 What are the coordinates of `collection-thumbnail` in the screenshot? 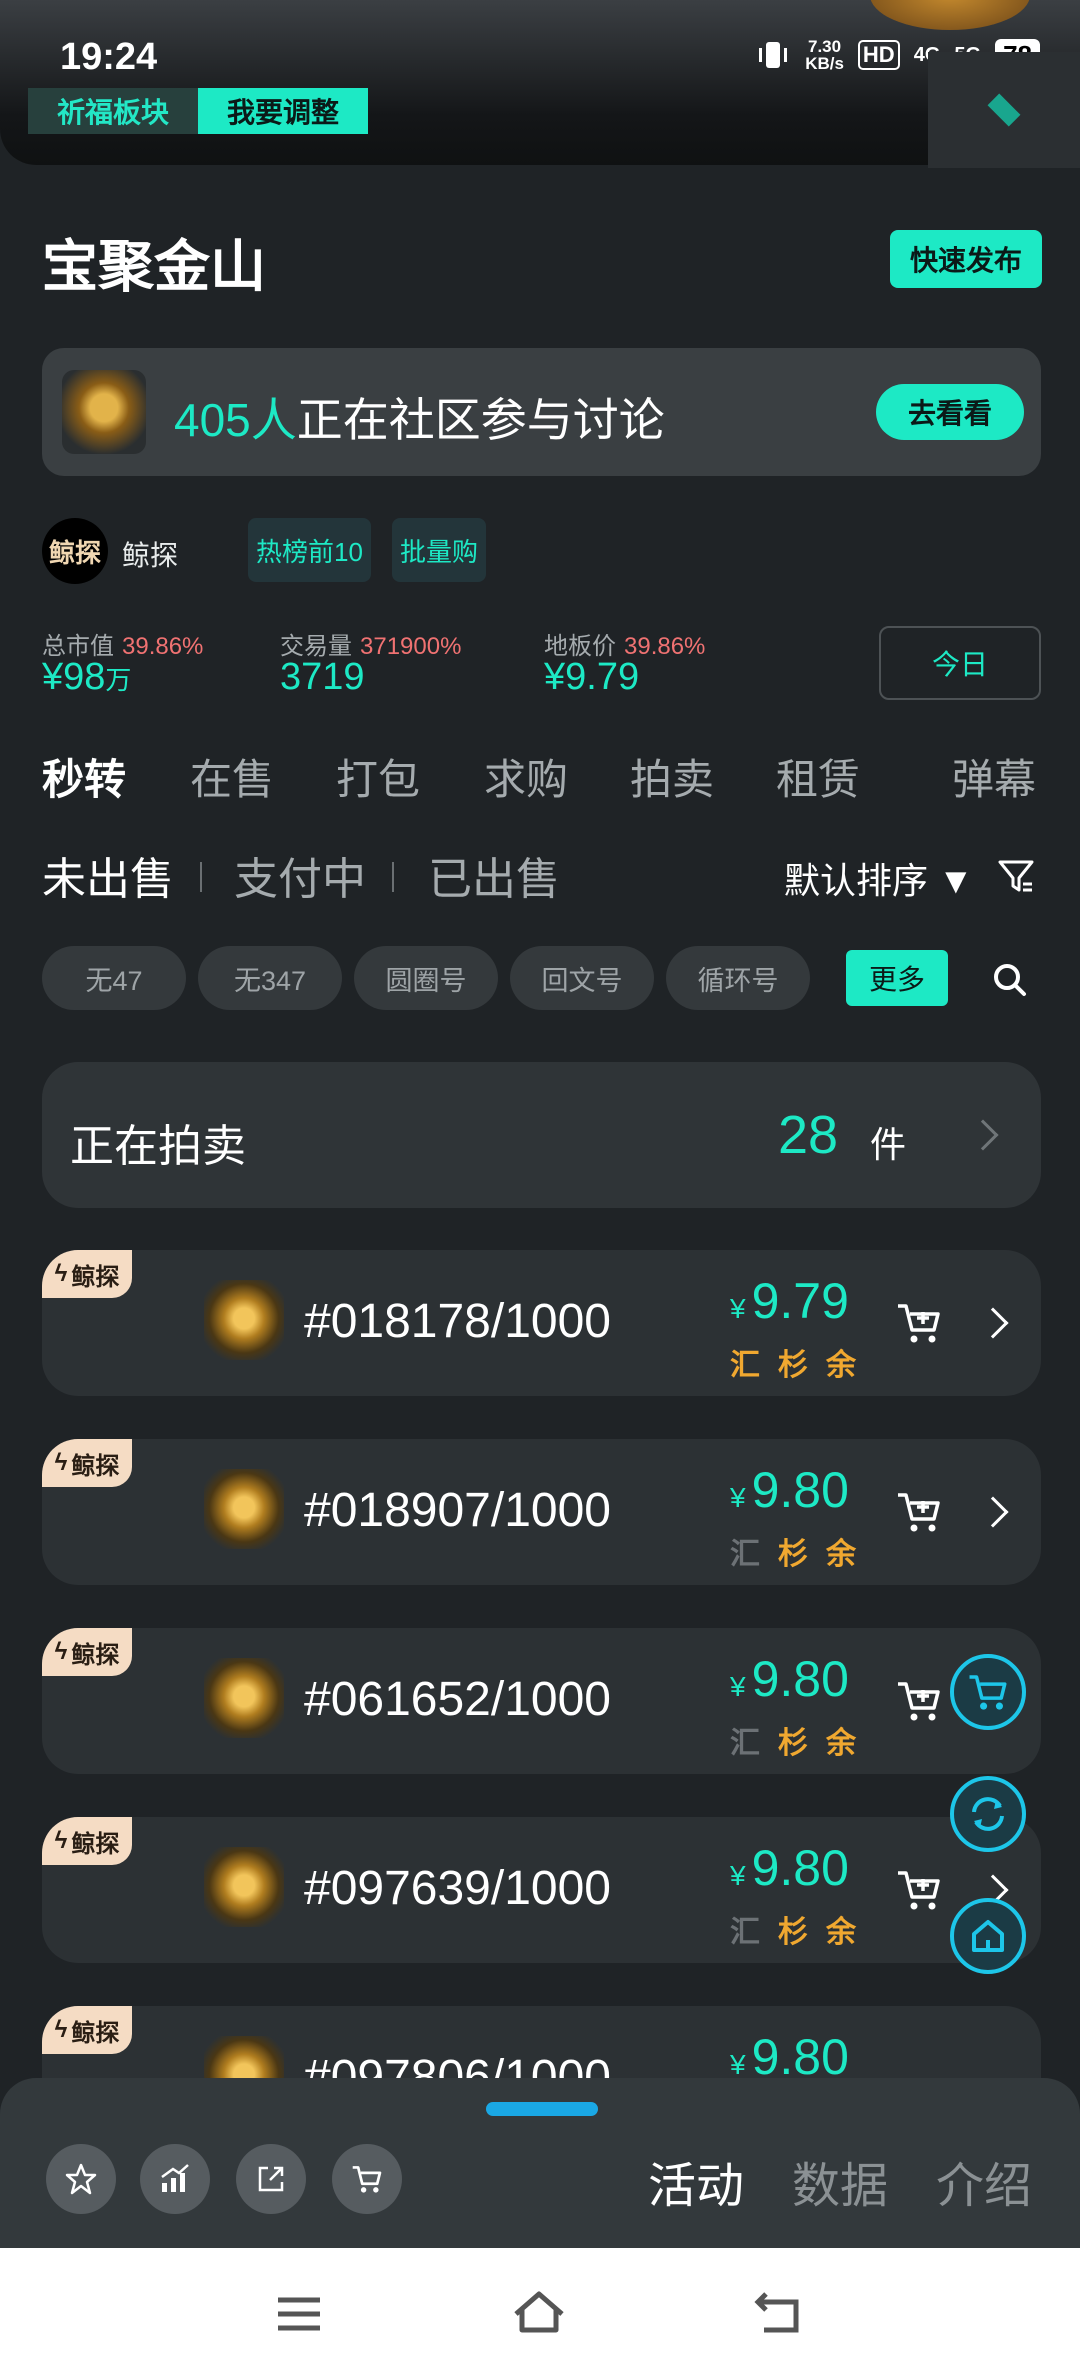 It's located at (104, 412).